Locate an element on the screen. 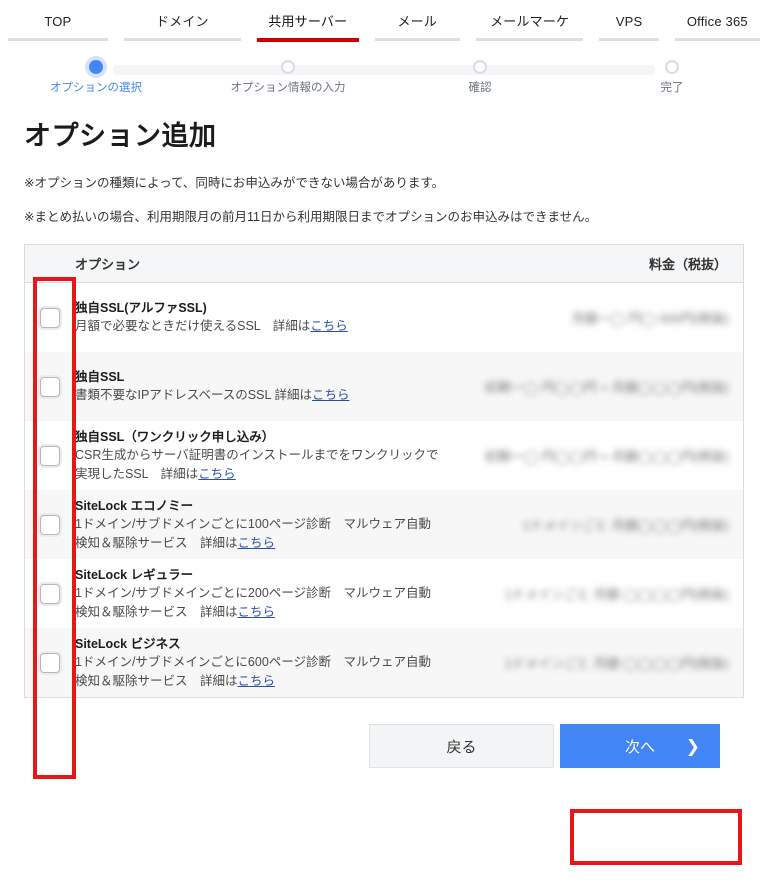 This screenshot has height=887, width=768. row-price-cell: 1ドメインごと 月額◯◯◯円(税抜) is located at coordinates (628, 524).